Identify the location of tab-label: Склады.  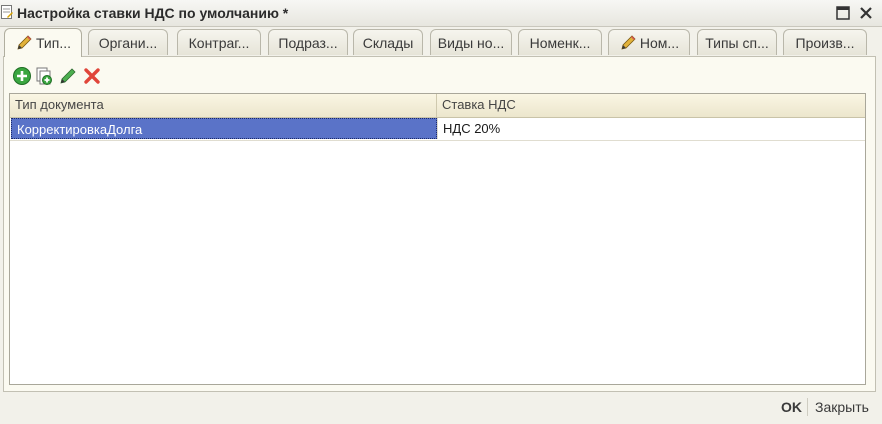
(388, 42).